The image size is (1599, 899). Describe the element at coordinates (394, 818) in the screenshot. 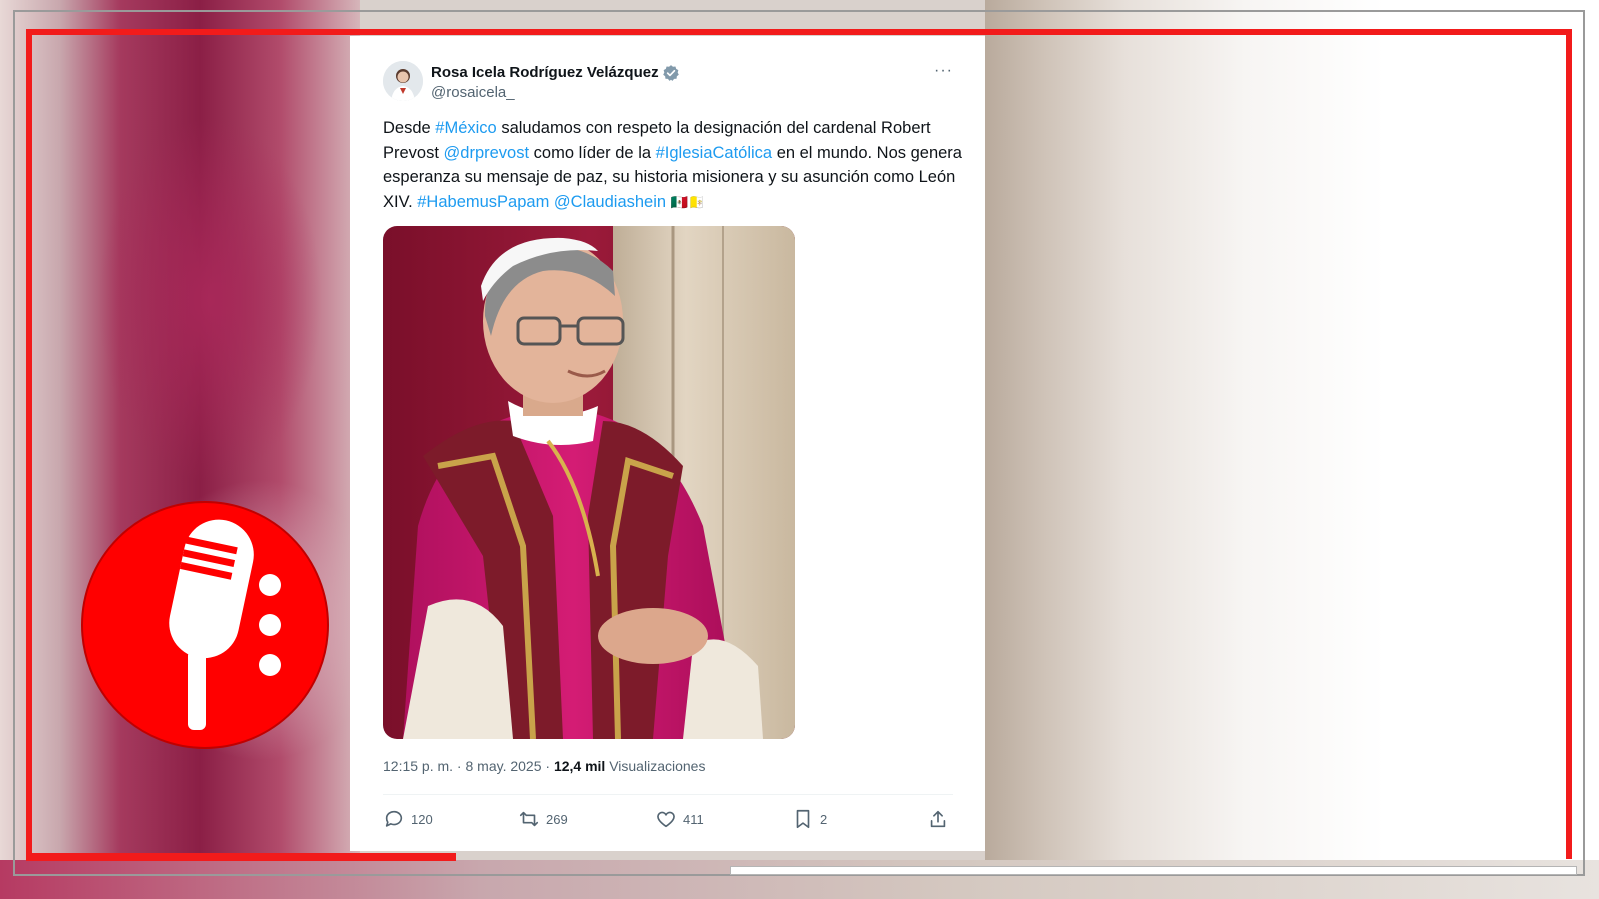

I see `reply-icon` at that location.